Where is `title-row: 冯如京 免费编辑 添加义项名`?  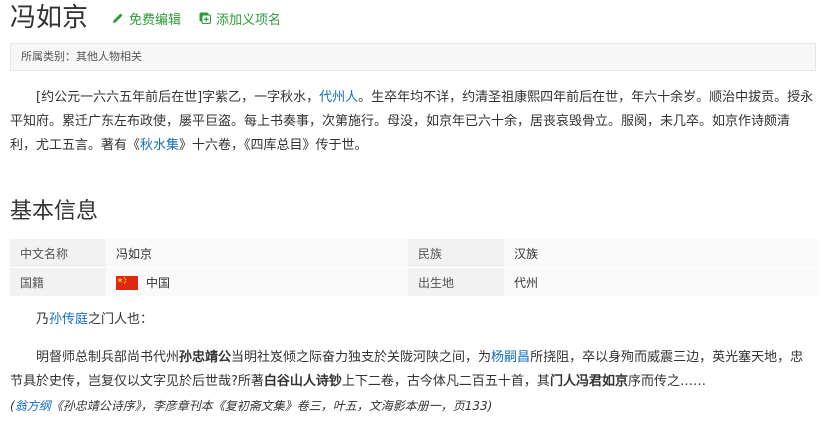 title-row: 冯如京 免费编辑 添加义项名 is located at coordinates (145, 18).